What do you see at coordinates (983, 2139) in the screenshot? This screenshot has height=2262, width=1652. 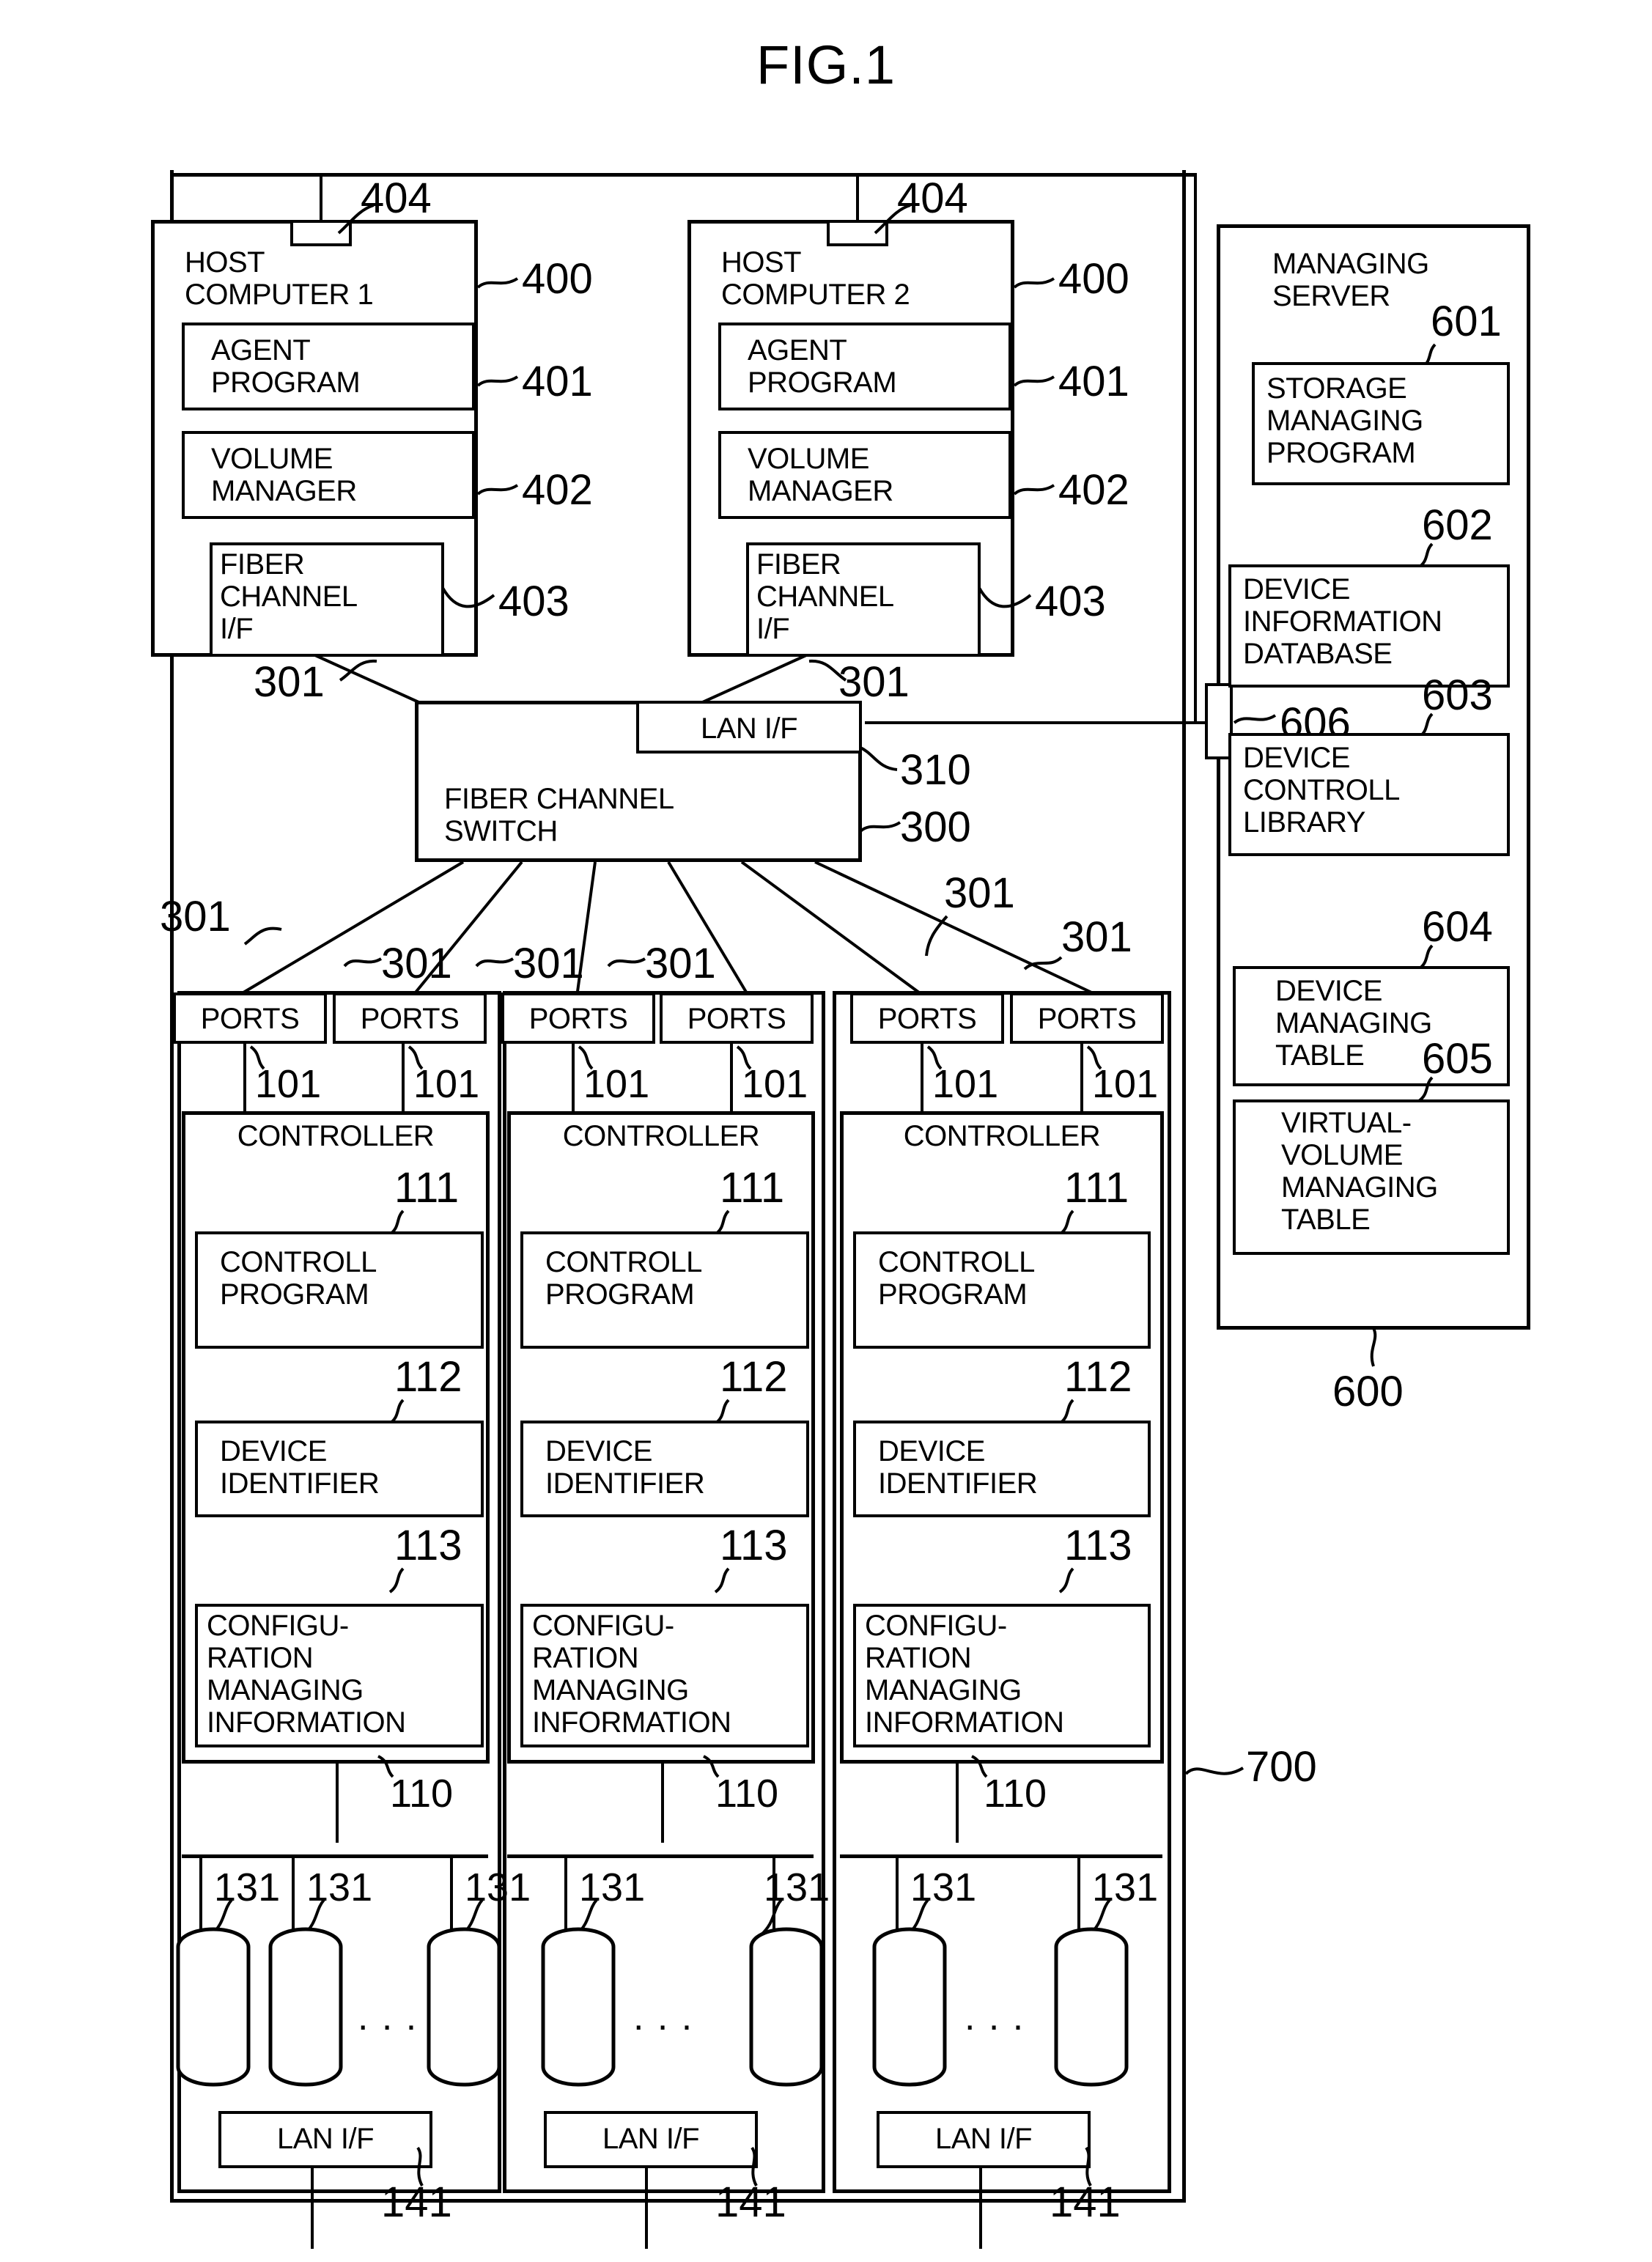 I see `subsystem3-lan-if-label: LAN I/F` at bounding box center [983, 2139].